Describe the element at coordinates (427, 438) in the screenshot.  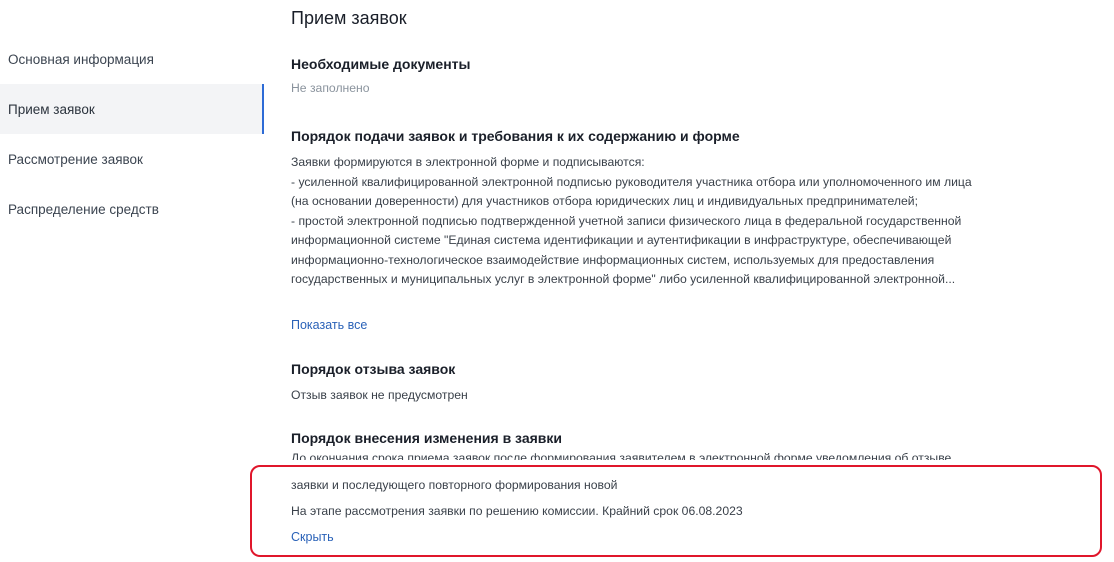
I see `changes-title: Порядок внесения изменения в заявки` at that location.